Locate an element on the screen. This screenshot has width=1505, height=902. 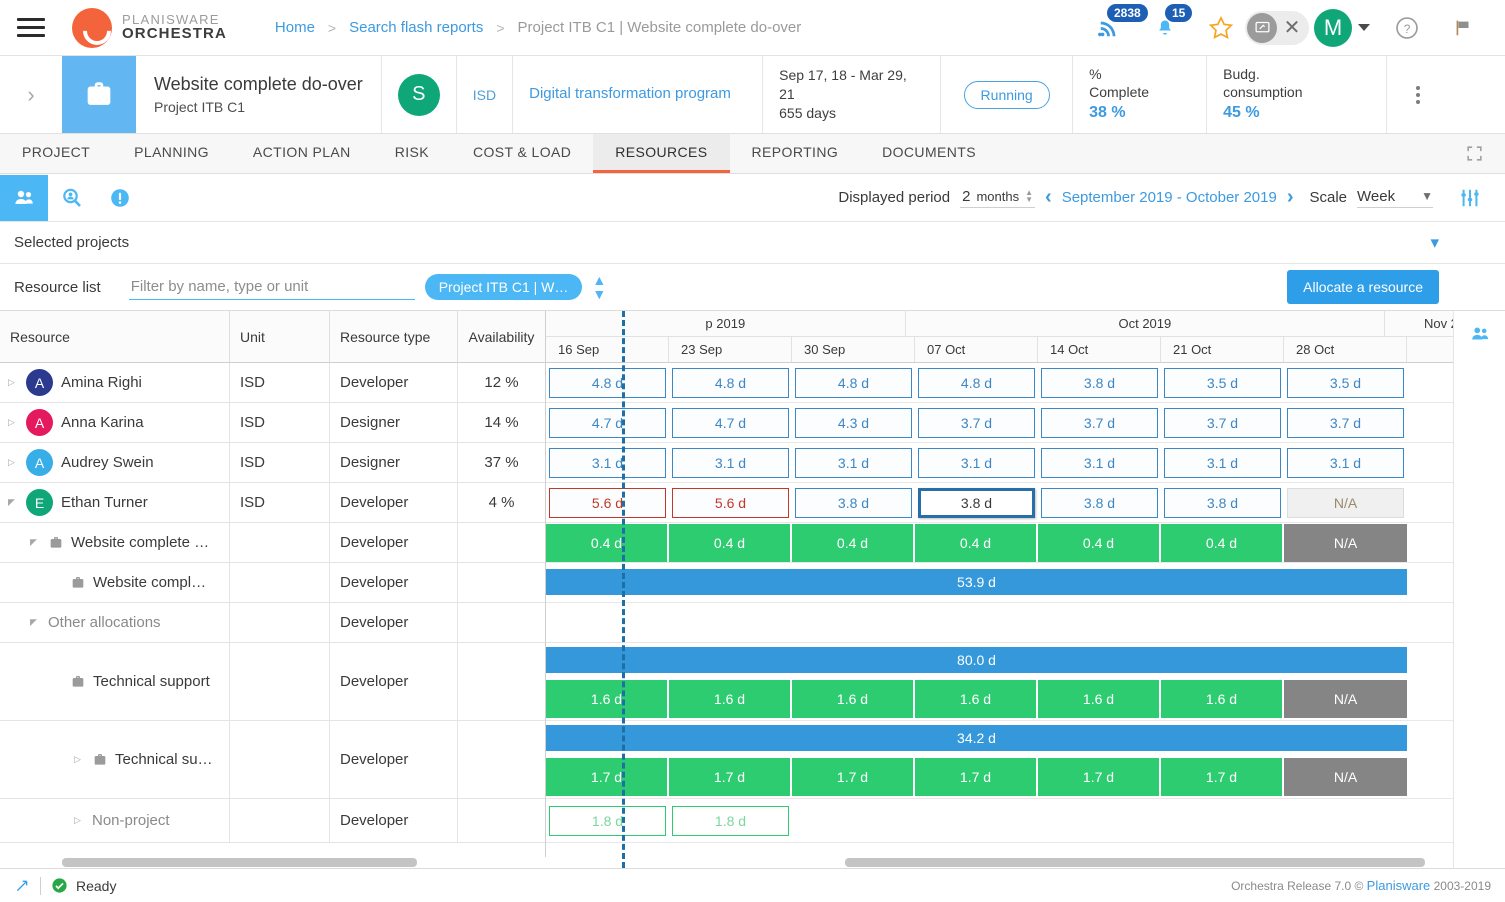
flag-icon is located at coordinates (1463, 28).